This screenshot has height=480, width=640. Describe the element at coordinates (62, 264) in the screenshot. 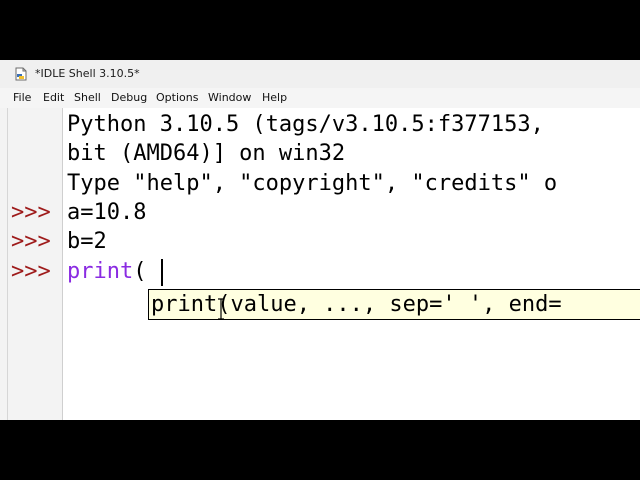

I see `gutter-divider` at that location.